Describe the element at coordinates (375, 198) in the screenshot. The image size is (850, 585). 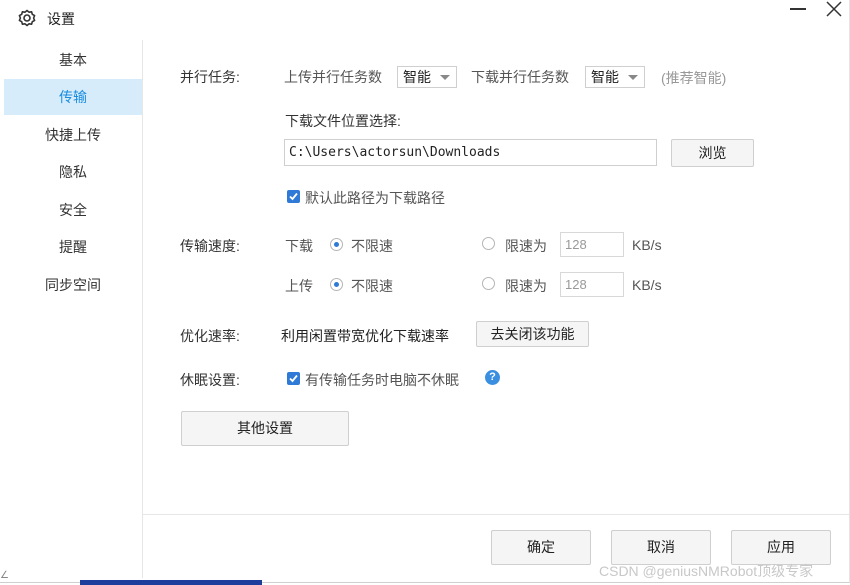
I see `default-path-label: 默认此路径为下载路径` at that location.